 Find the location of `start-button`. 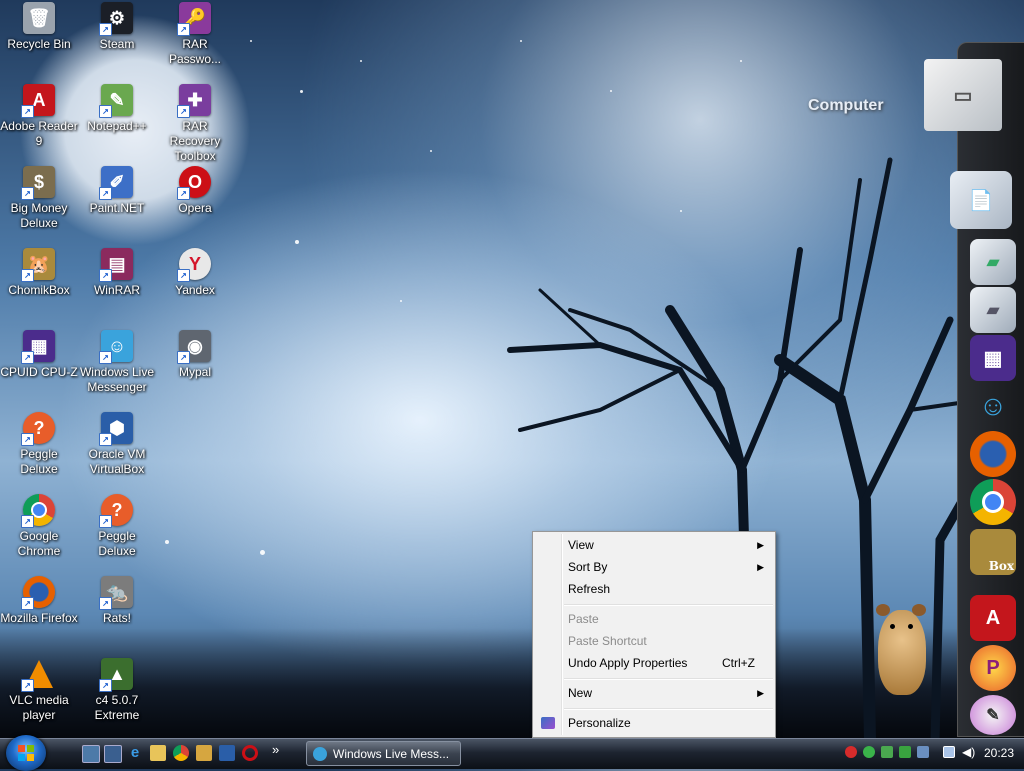

start-button is located at coordinates (26, 753).